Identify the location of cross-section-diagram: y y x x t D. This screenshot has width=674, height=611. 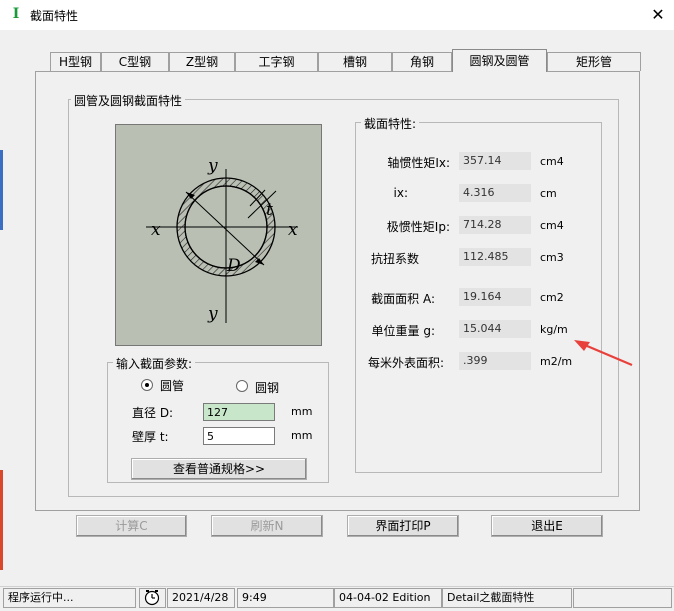
(218, 235).